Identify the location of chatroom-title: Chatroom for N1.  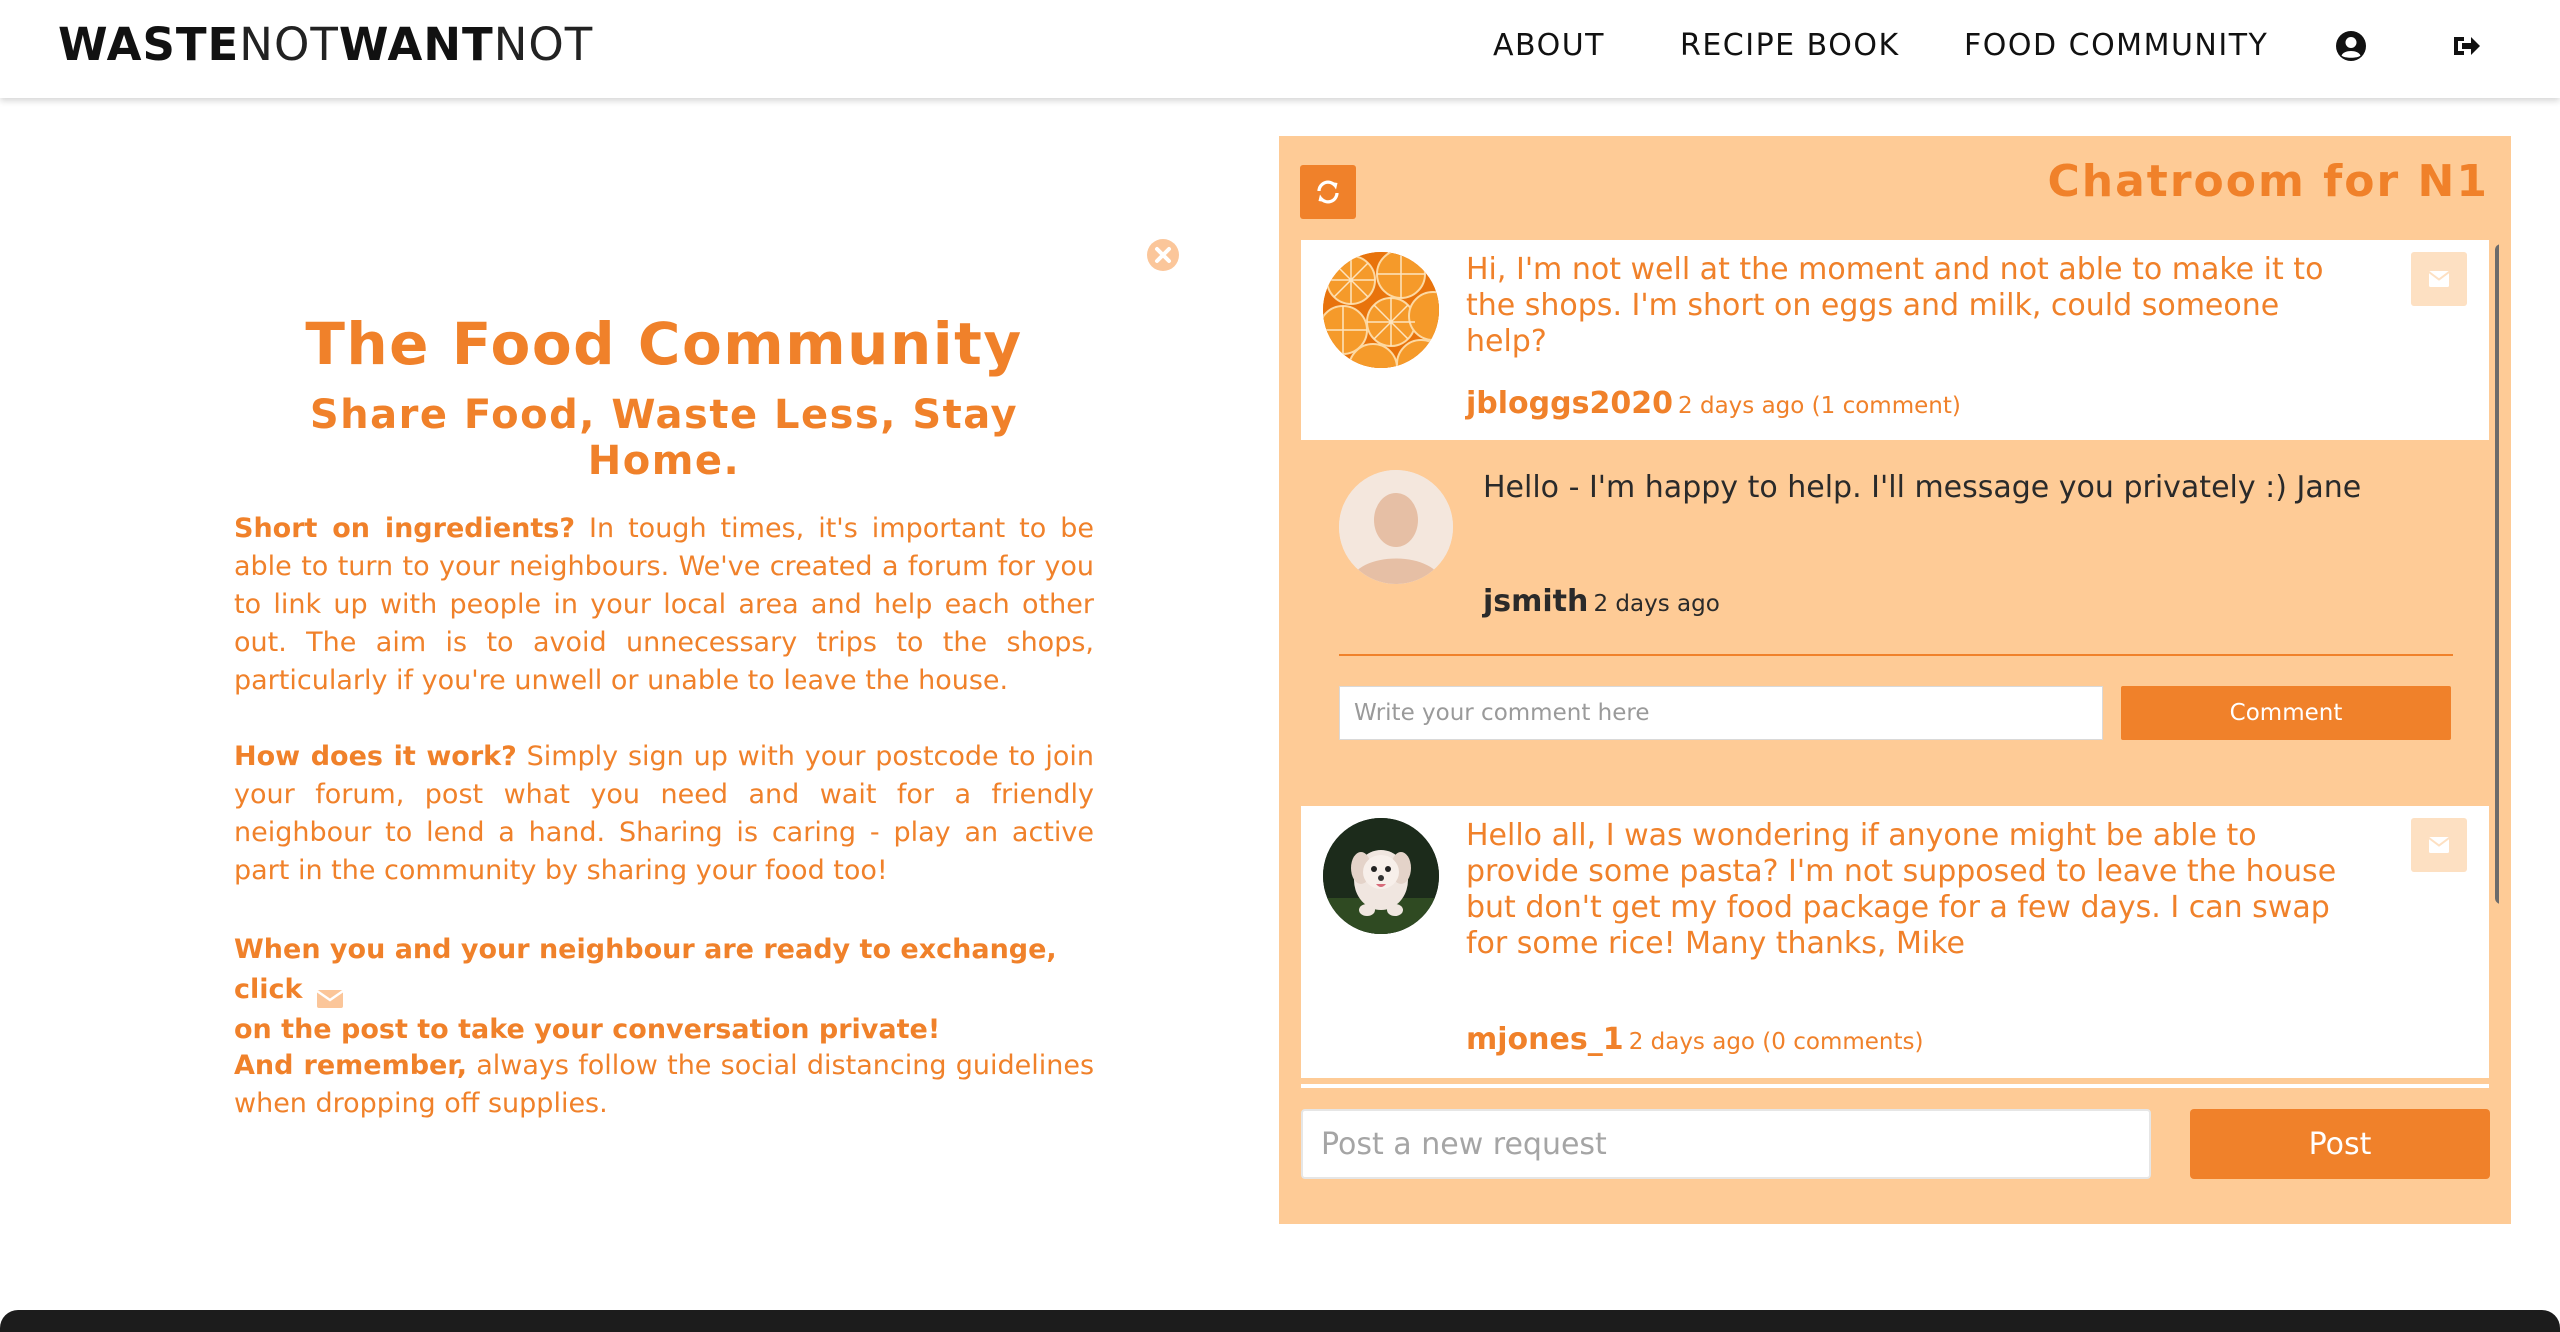
(2268, 181).